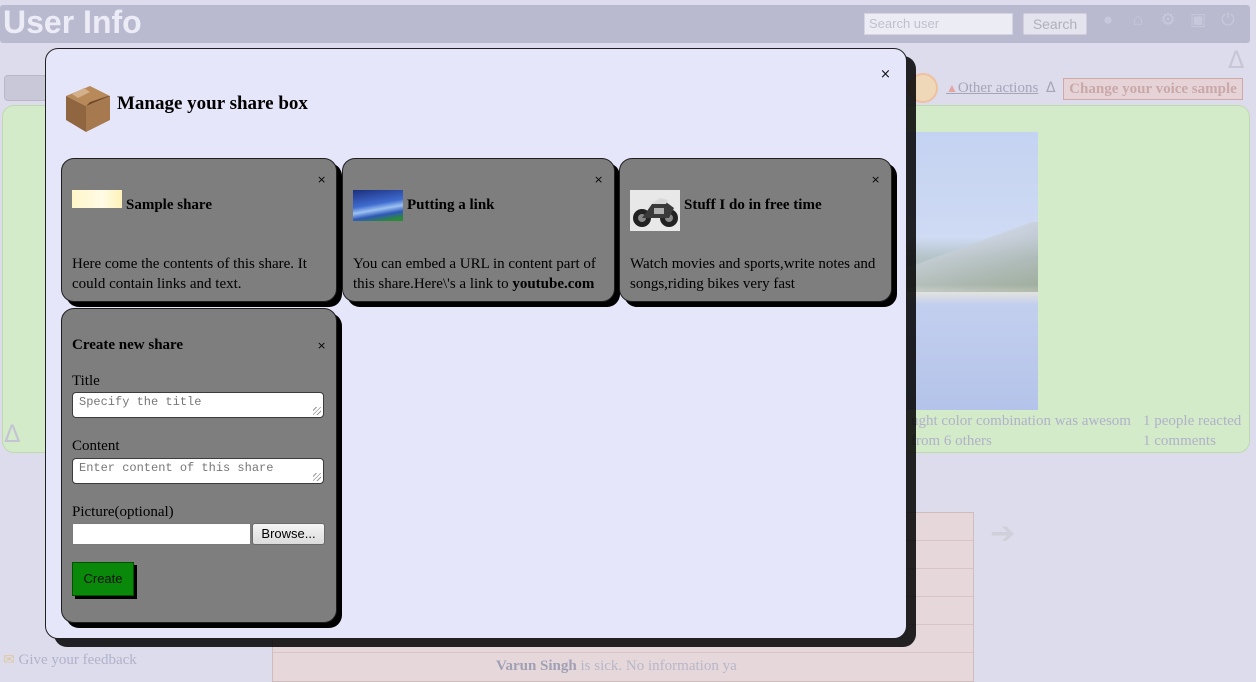 The image size is (1256, 682). What do you see at coordinates (161, 534) in the screenshot?
I see `picture-file-input` at bounding box center [161, 534].